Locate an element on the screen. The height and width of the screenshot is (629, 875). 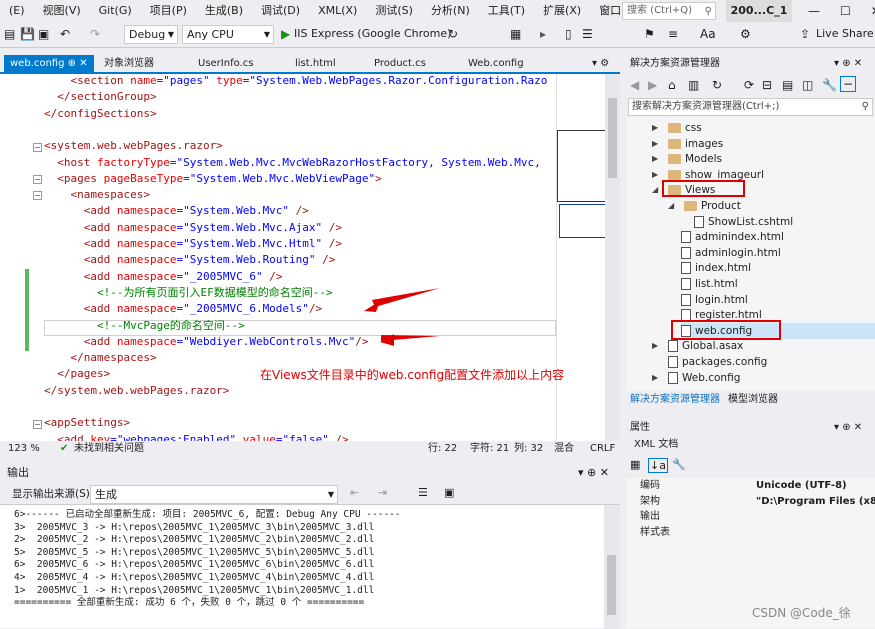
preview-icon: ◫ is located at coordinates (807, 85).